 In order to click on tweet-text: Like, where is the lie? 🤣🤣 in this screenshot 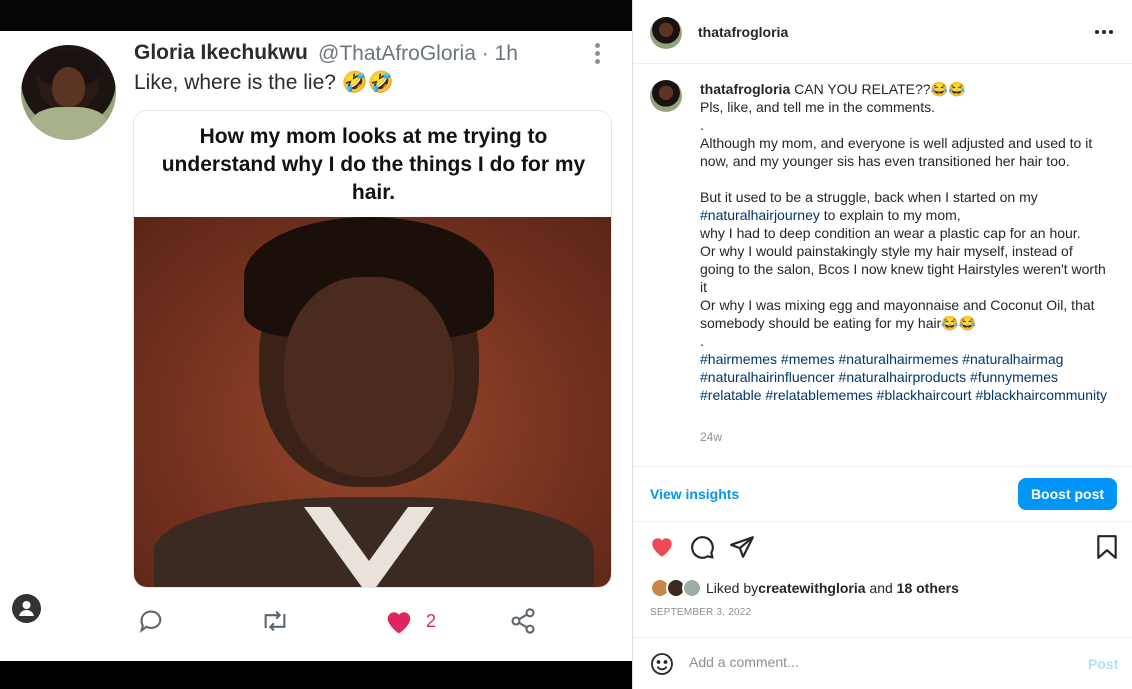, I will do `click(264, 82)`.